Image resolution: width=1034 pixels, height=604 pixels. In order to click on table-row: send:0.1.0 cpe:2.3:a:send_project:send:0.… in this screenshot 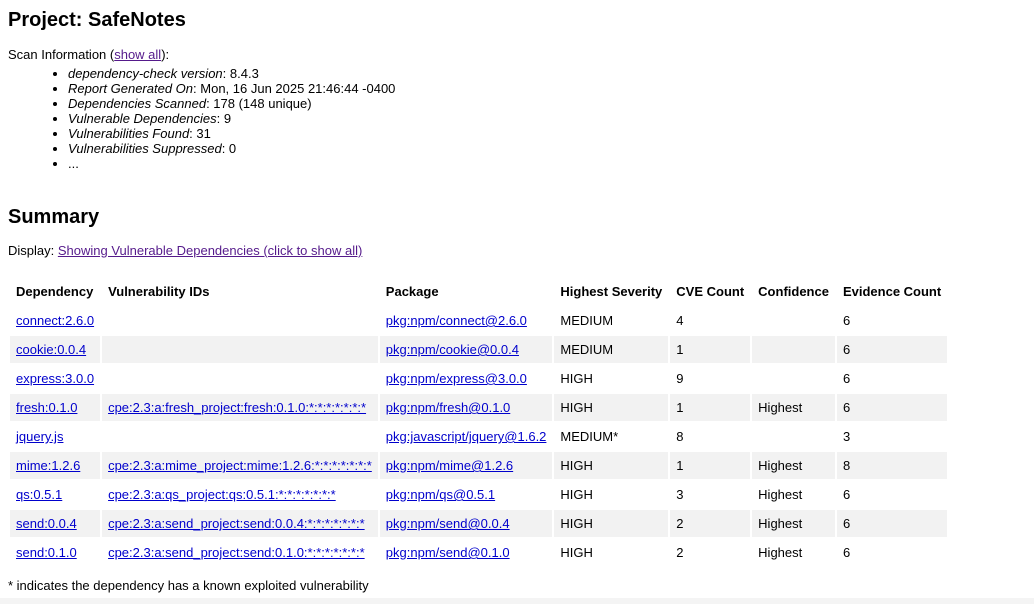, I will do `click(479, 552)`.